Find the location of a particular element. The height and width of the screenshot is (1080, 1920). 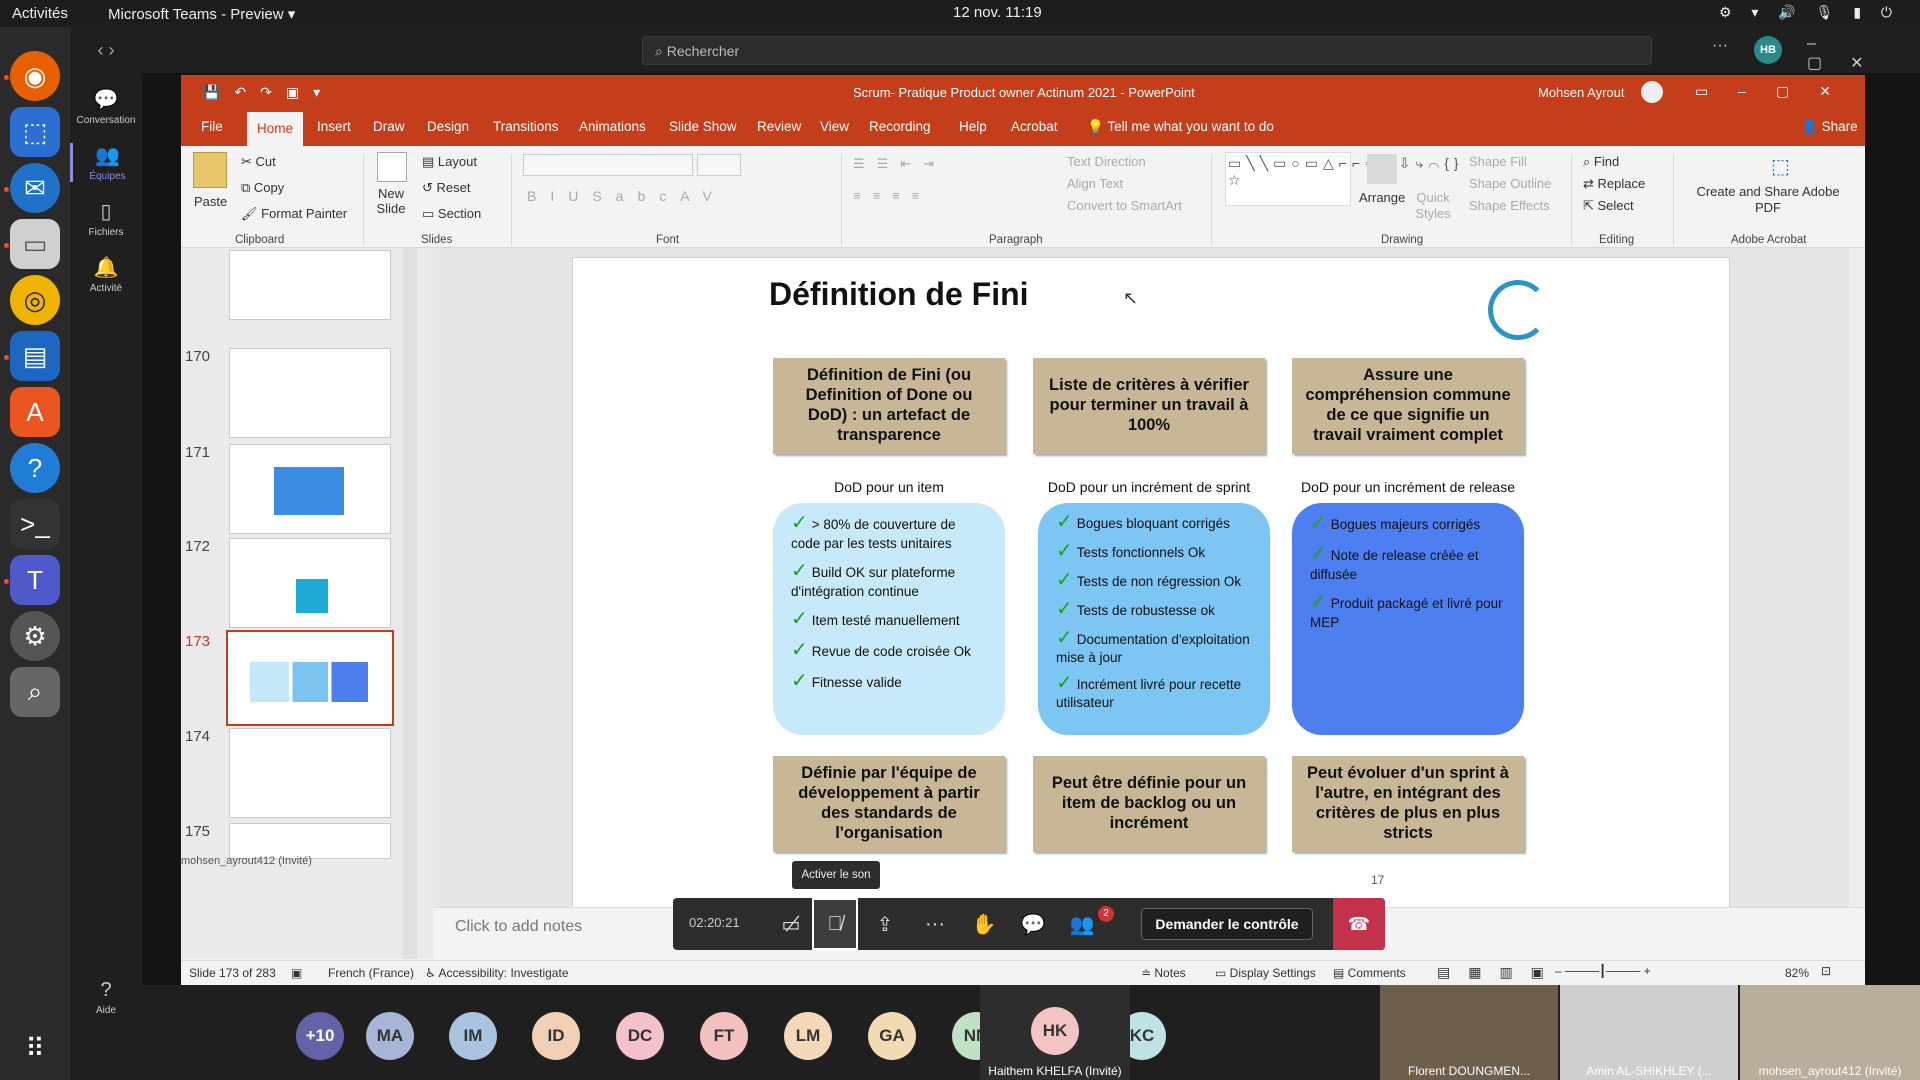

comments-button: ▤ Comments is located at coordinates (1369, 973).